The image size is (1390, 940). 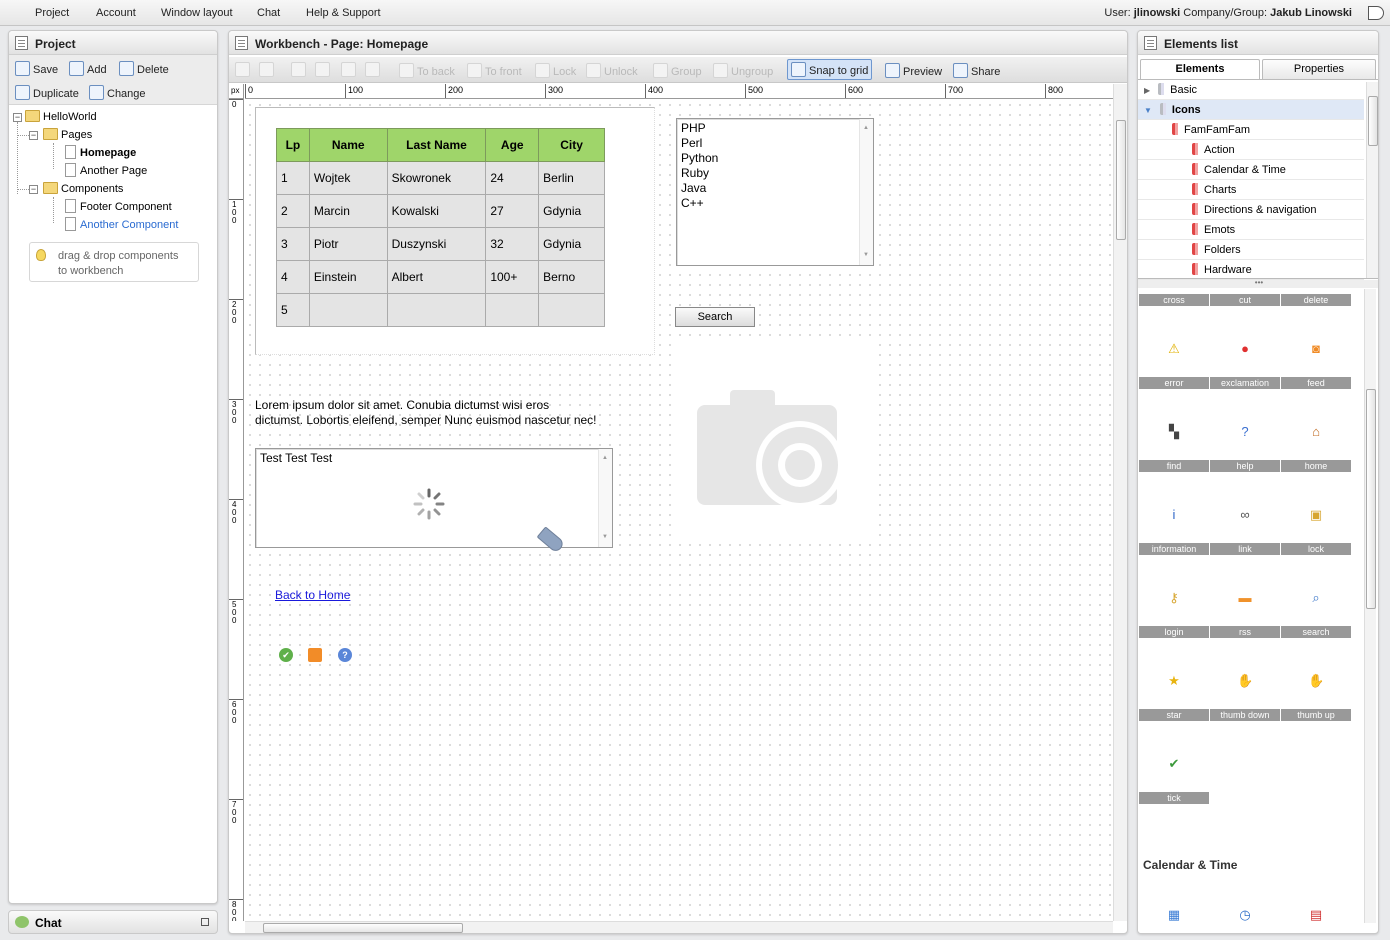 I want to click on icon-cell: ✔ tick, so click(x=1174, y=763).